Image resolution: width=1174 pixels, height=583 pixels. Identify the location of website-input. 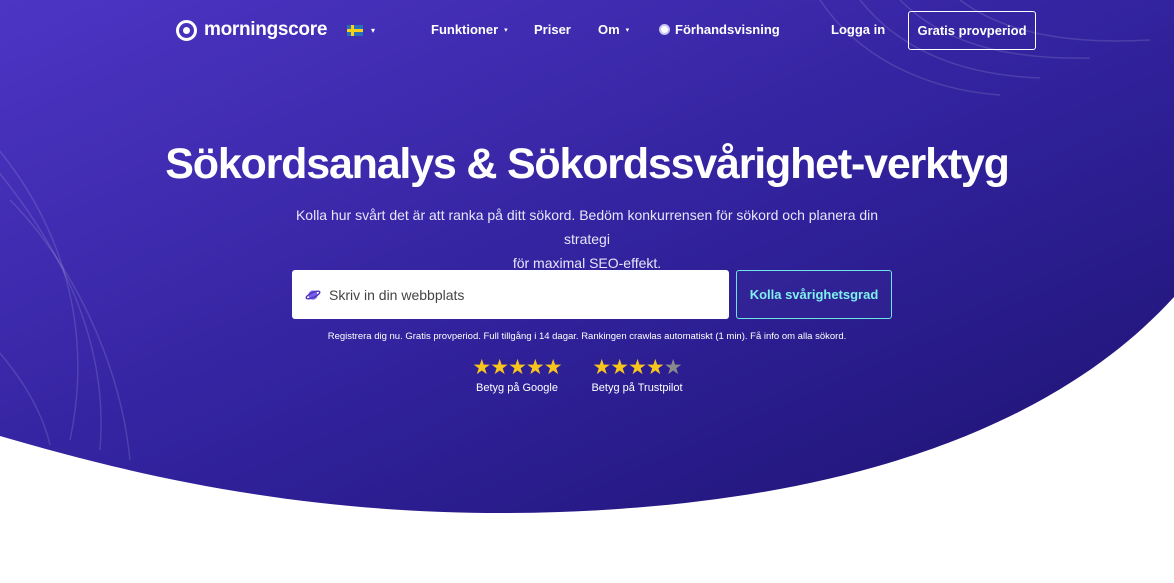
(519, 294).